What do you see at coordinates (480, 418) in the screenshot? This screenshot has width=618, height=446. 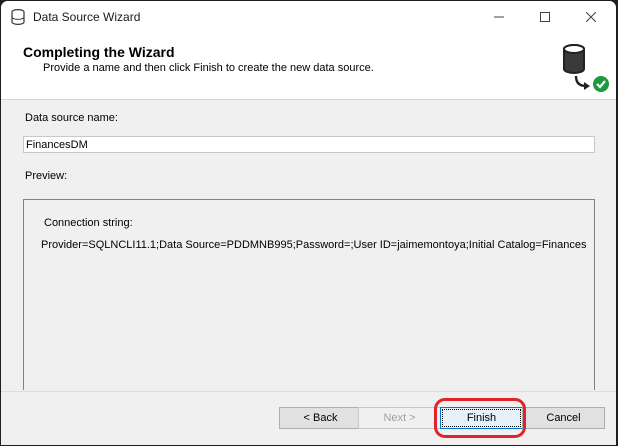 I see `finish-highlight-circle` at bounding box center [480, 418].